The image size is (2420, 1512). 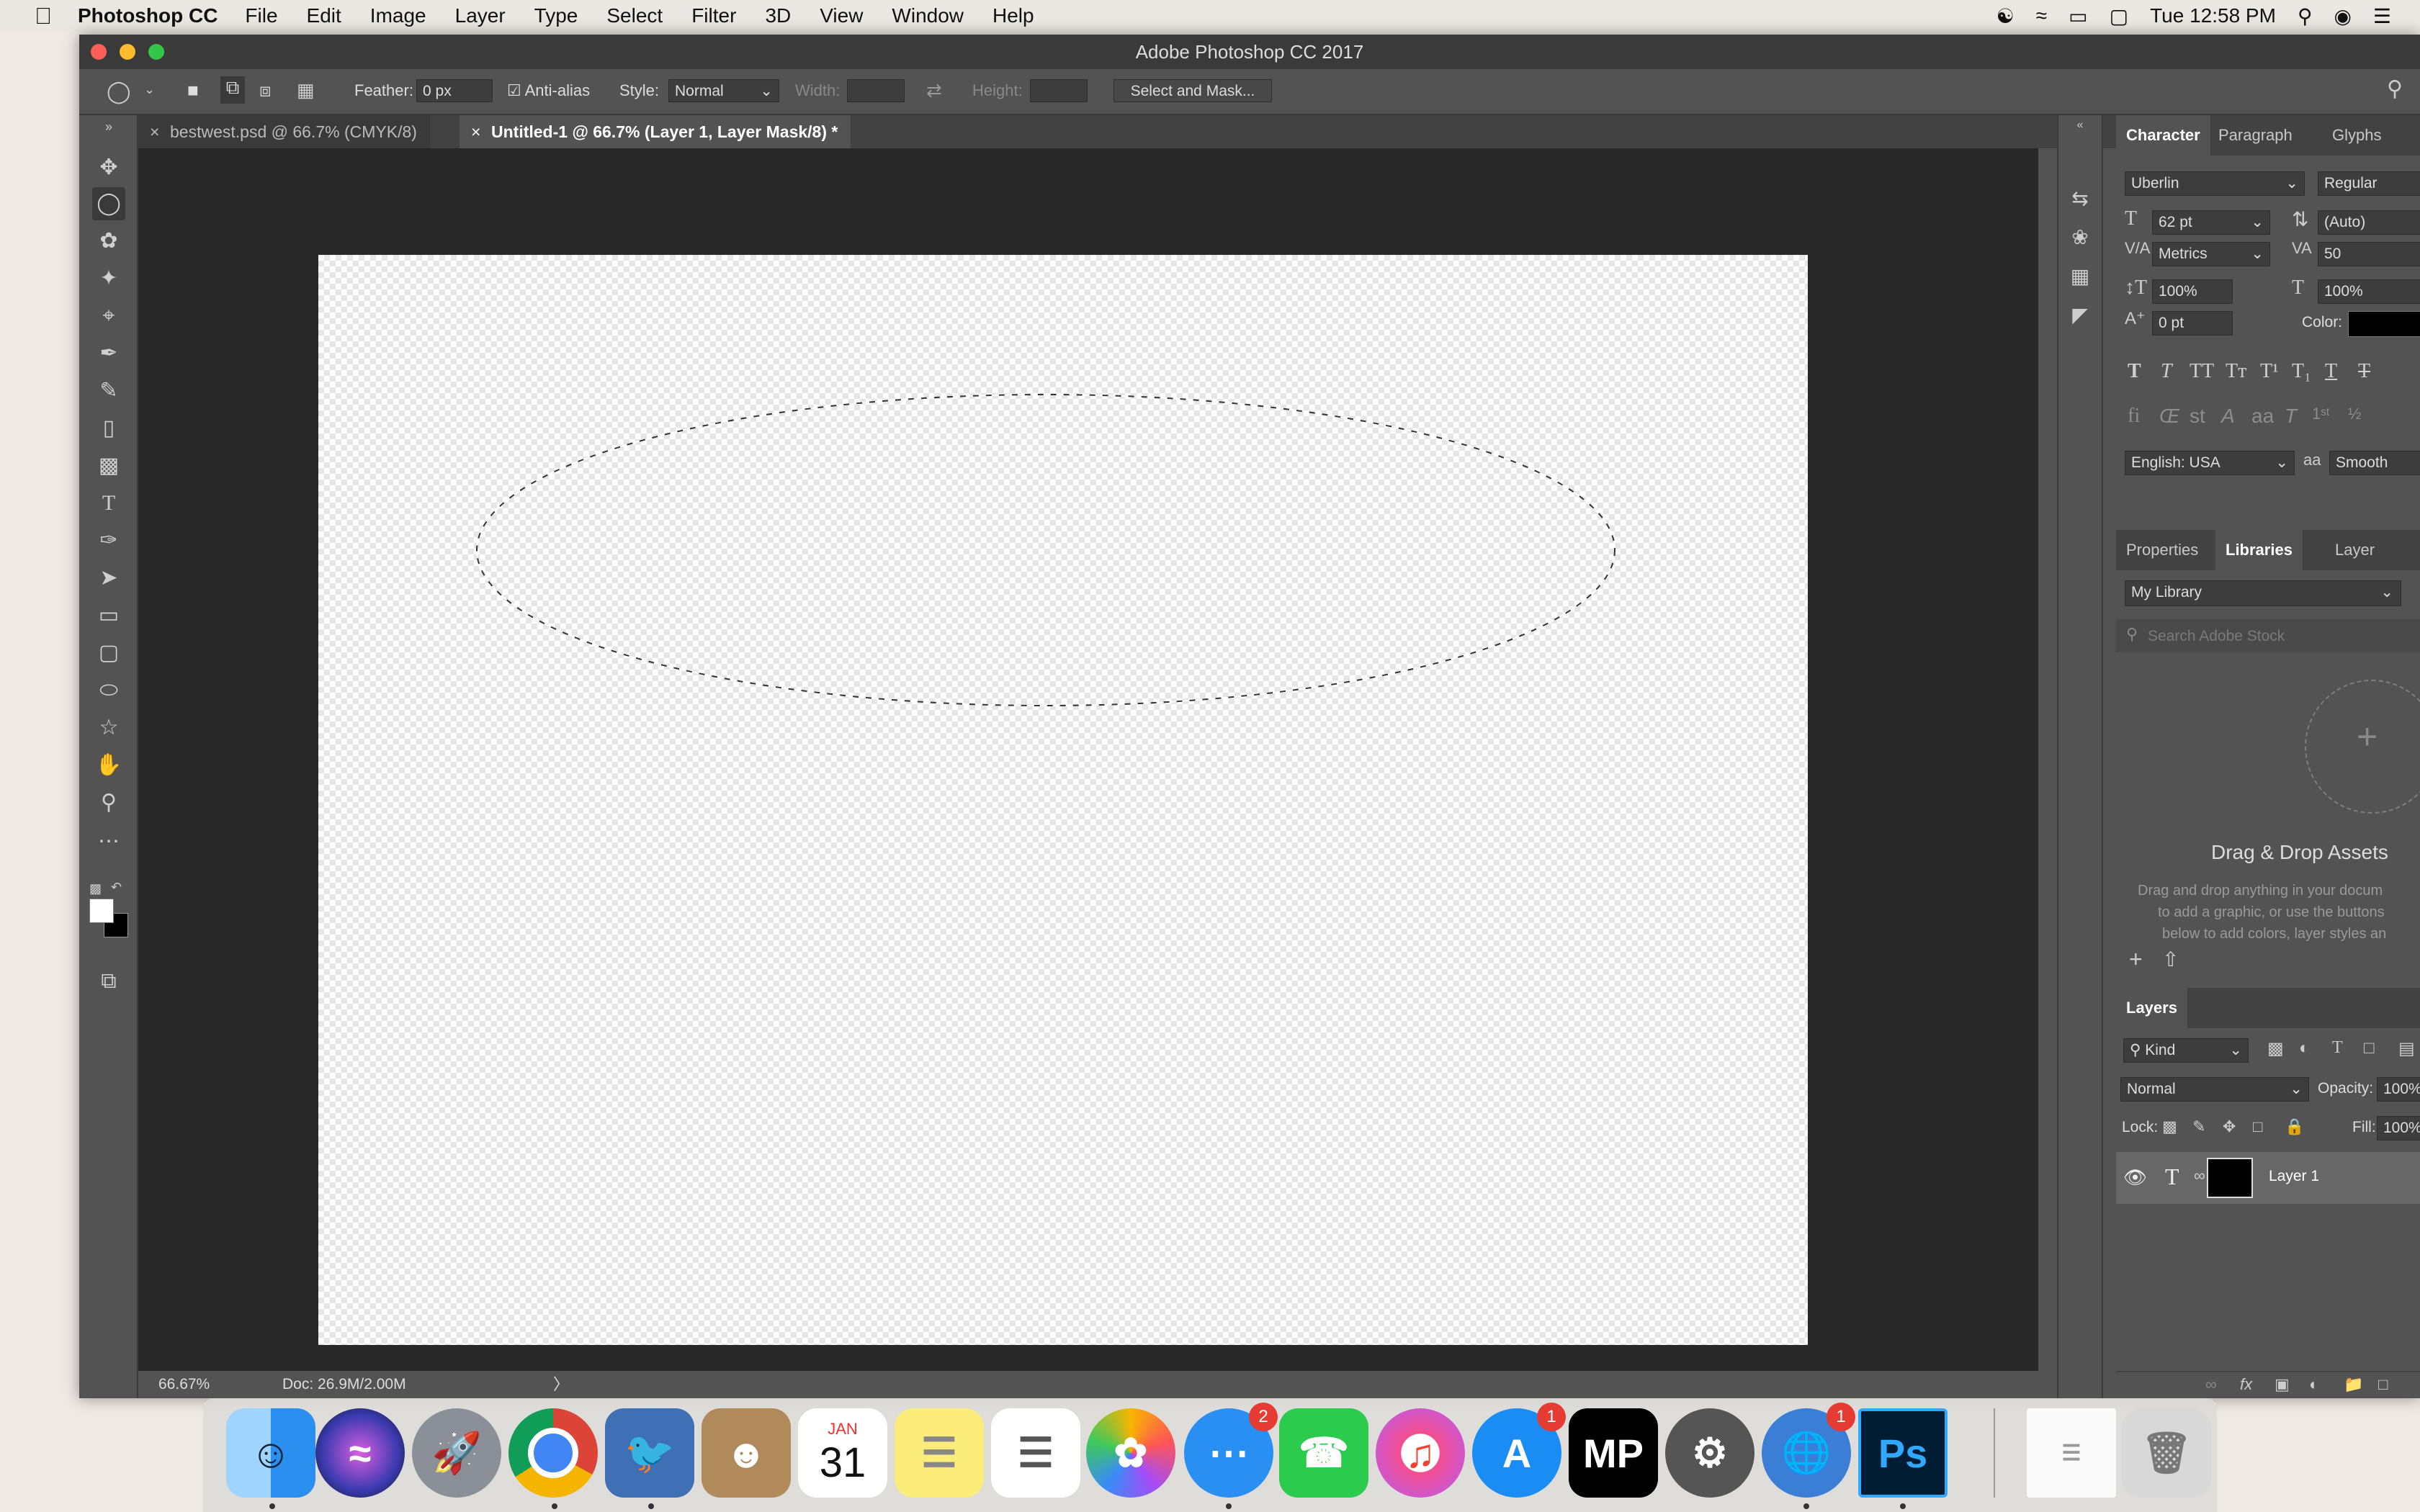 What do you see at coordinates (2213, 15) in the screenshot?
I see `menubar-clock: Tue 12:58 PM` at bounding box center [2213, 15].